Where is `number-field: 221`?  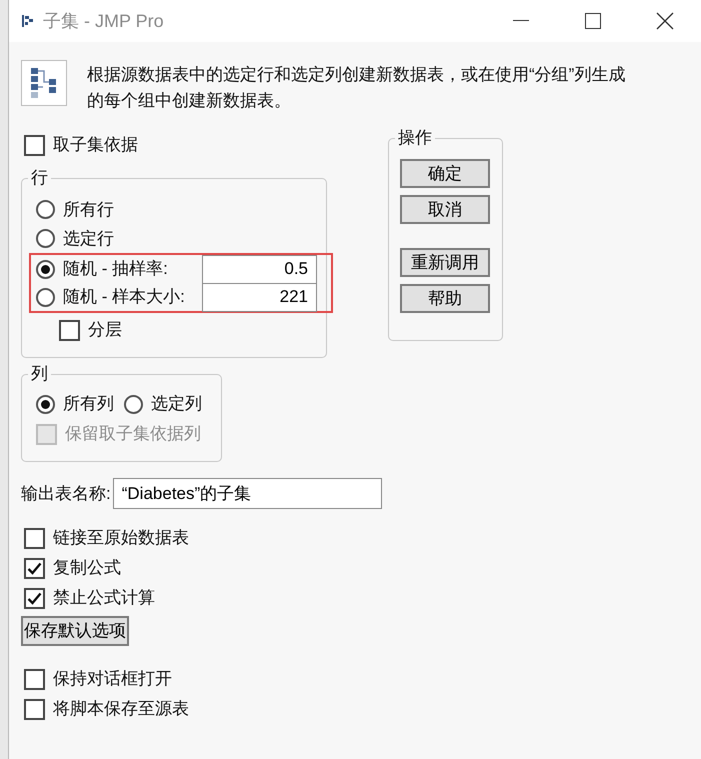 number-field: 221 is located at coordinates (259, 297).